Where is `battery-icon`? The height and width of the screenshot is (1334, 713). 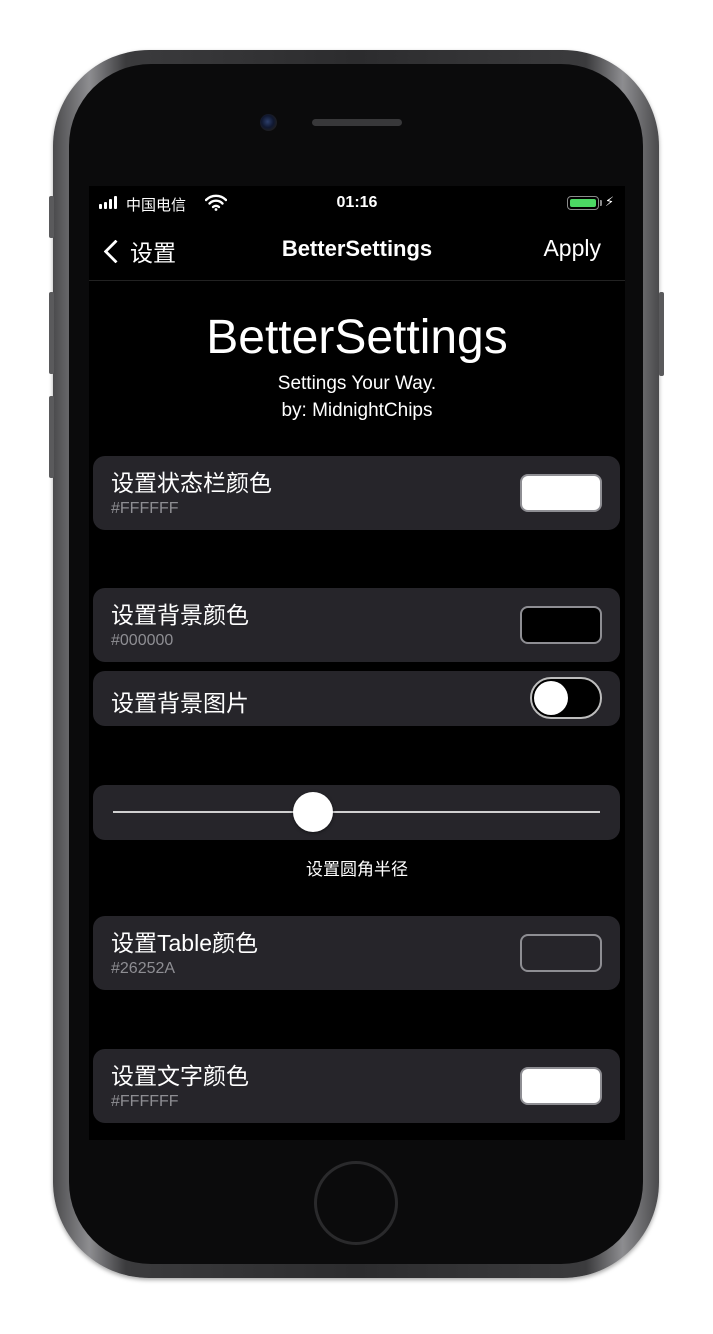 battery-icon is located at coordinates (583, 203).